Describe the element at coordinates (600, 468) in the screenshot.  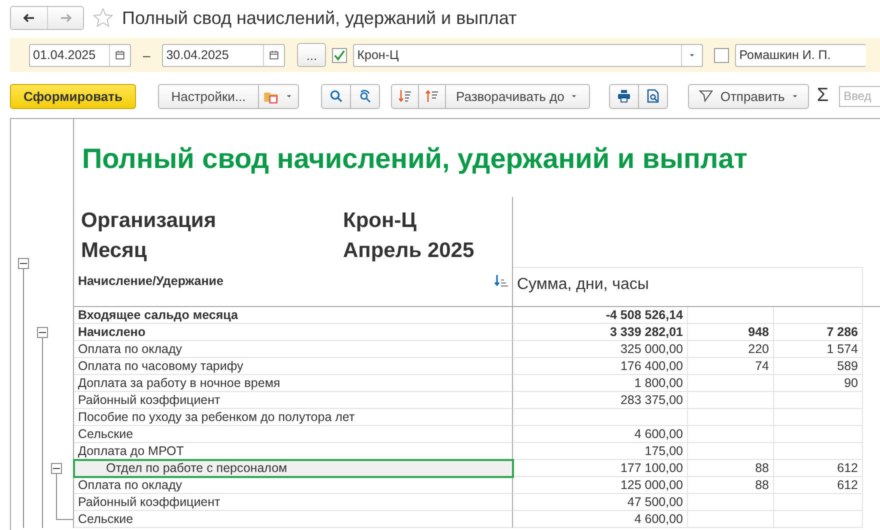
I see `amount-cell: 177 100,00` at that location.